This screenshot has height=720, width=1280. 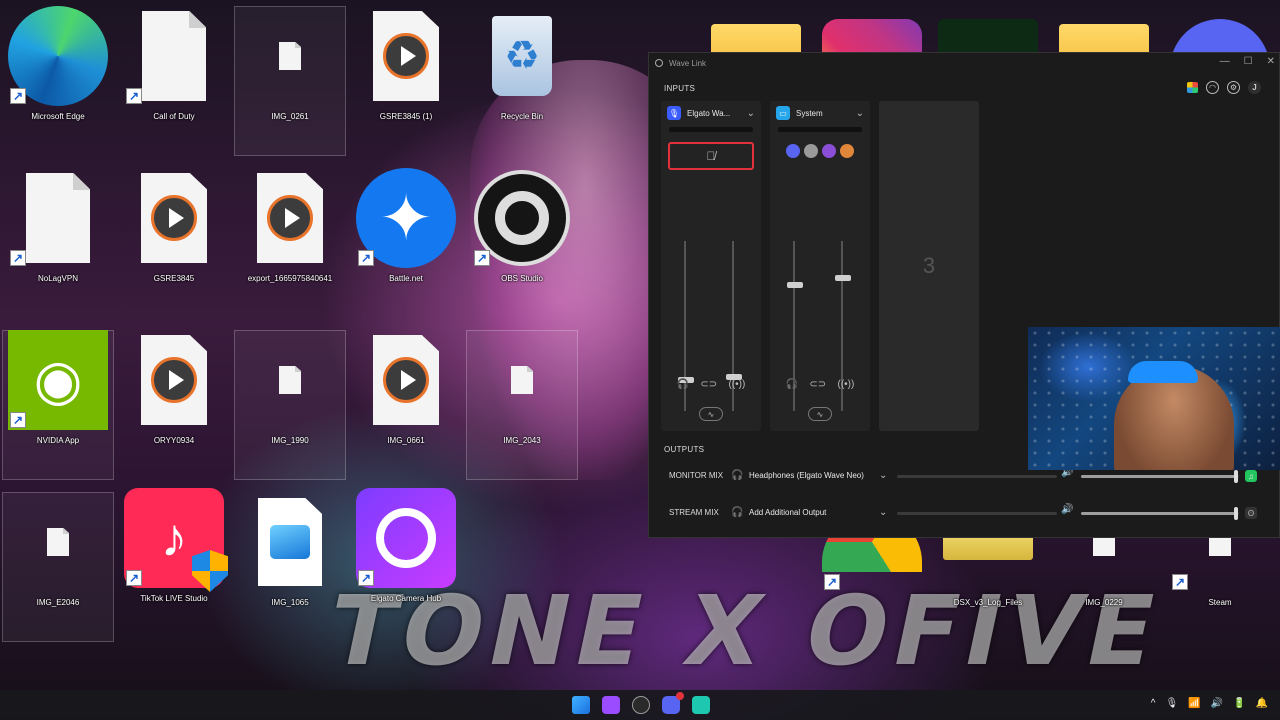 I want to click on level-meter, so click(x=711, y=129).